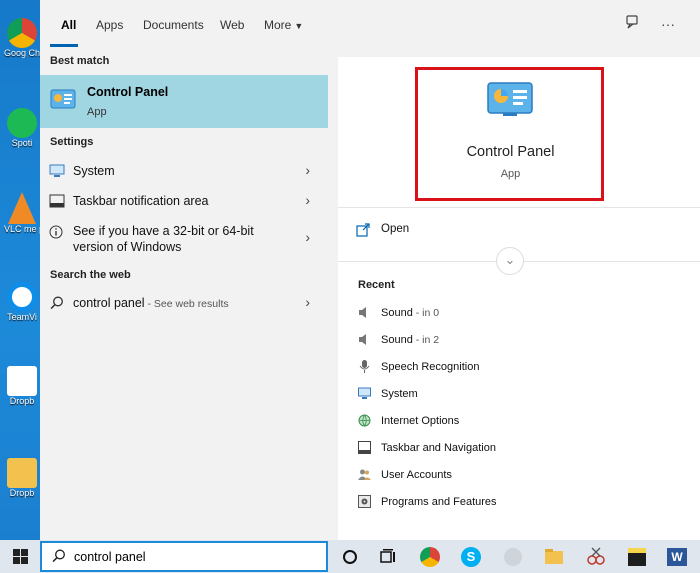  Describe the element at coordinates (518, 341) in the screenshot. I see `recent-item-sound-2: Sound - in 2` at that location.